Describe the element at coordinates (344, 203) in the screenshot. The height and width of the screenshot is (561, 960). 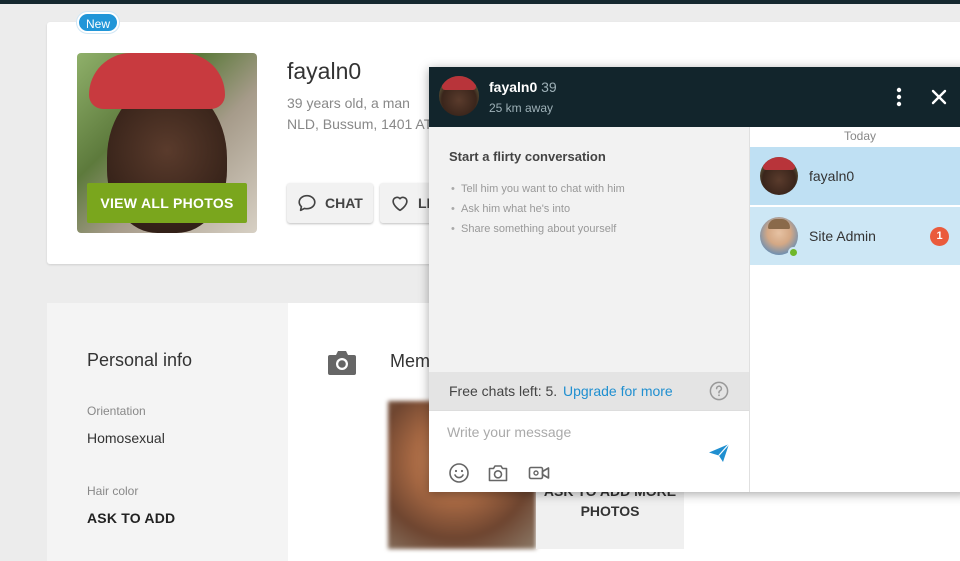
I see `chat-button-label: CHAT` at that location.